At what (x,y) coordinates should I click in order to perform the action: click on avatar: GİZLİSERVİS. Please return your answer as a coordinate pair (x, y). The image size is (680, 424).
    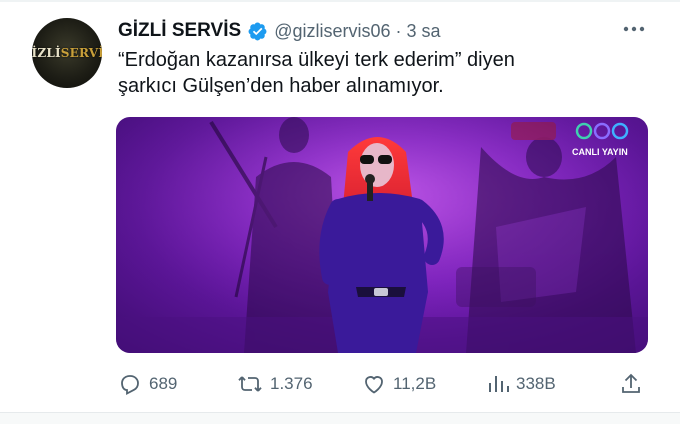
    Looking at the image, I should click on (67, 53).